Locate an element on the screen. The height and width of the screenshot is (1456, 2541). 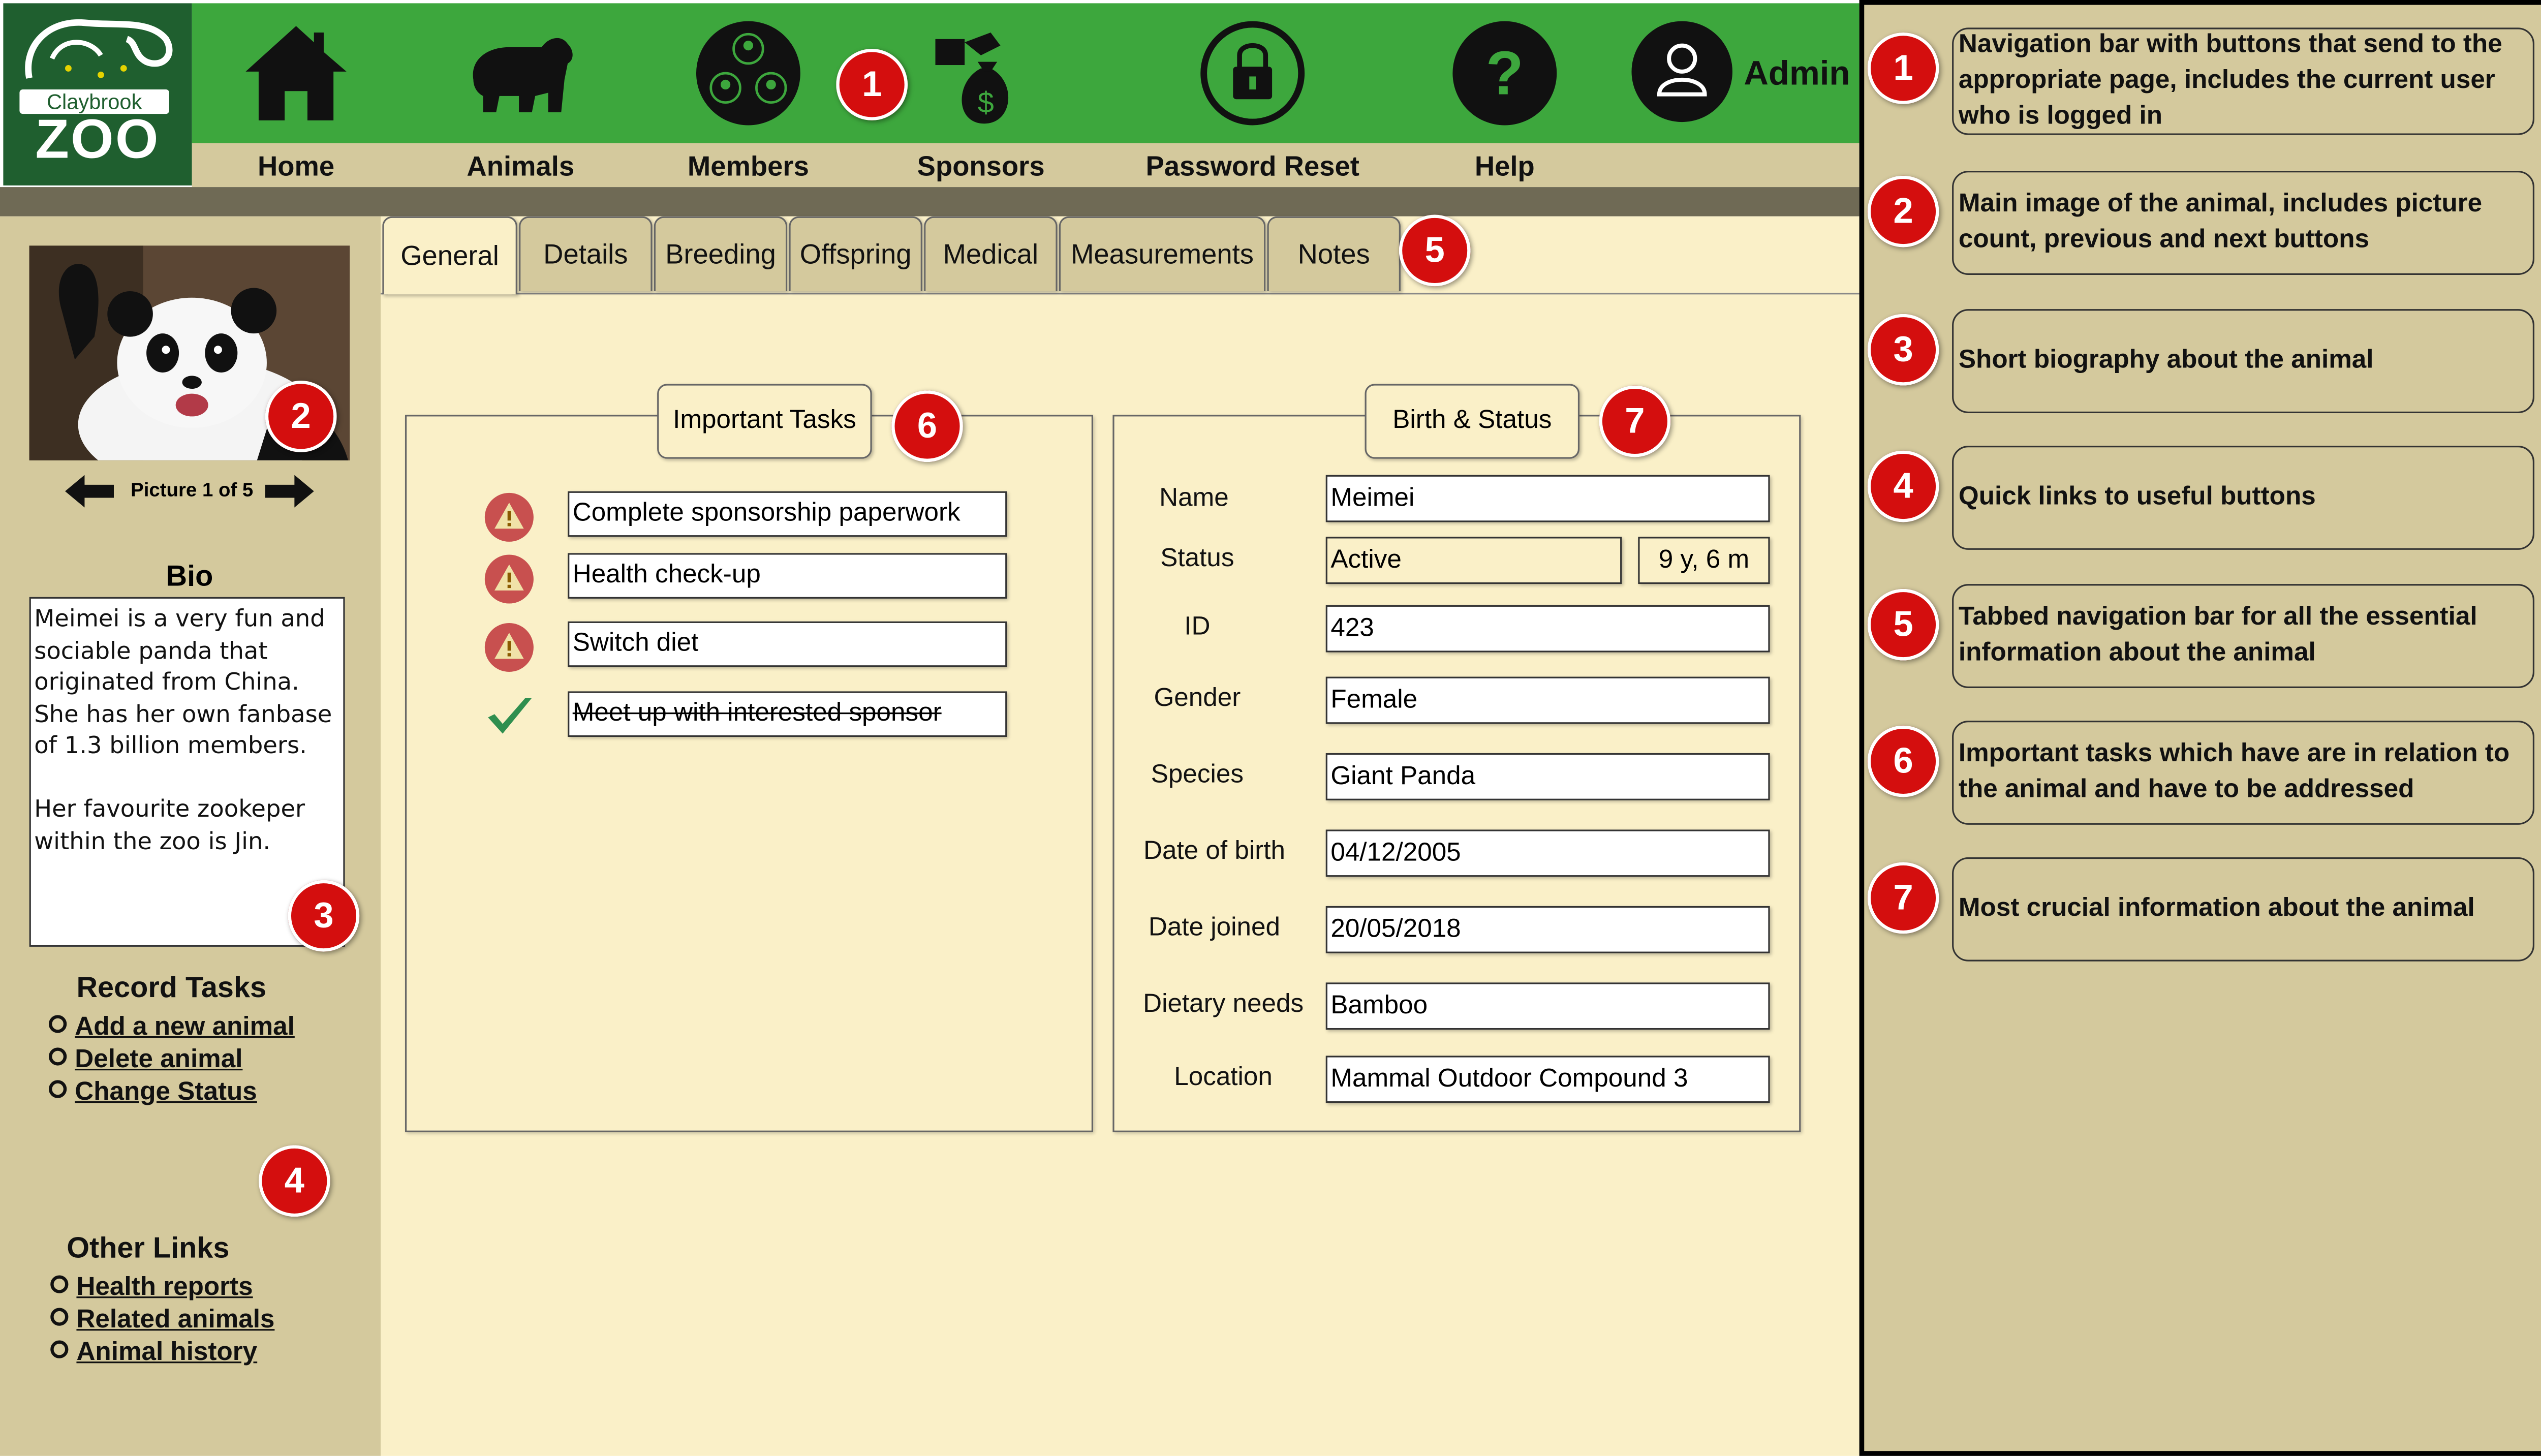
zoo-logo: Claybrook ZOO is located at coordinates (97, 94).